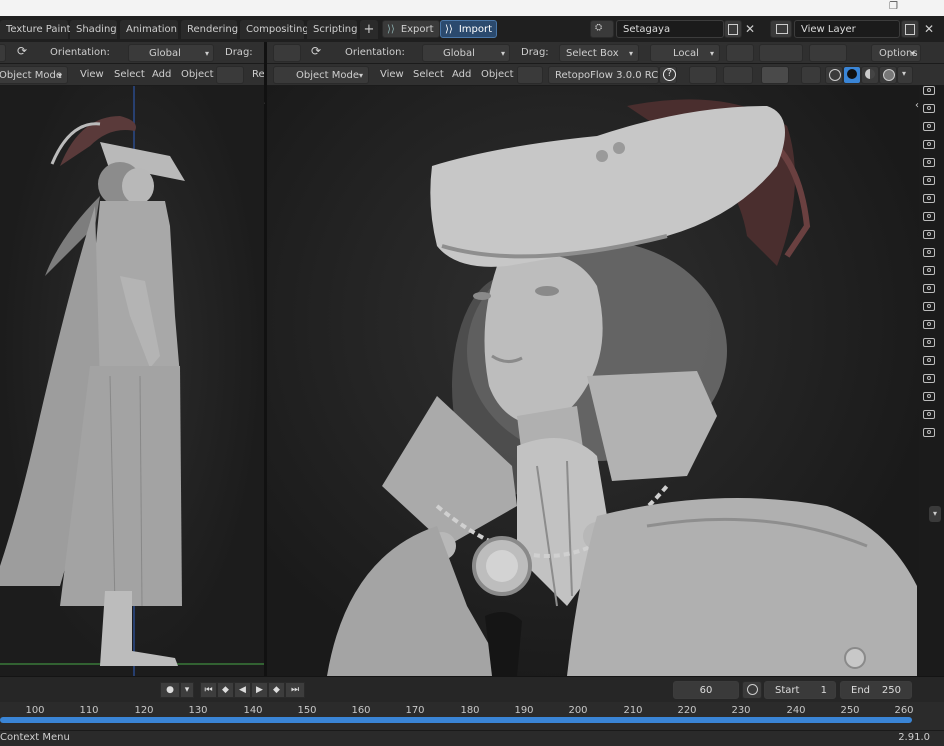 This screenshot has height=746, width=944. Describe the element at coordinates (209, 29) in the screenshot. I see `tab-rendering: Rendering` at that location.